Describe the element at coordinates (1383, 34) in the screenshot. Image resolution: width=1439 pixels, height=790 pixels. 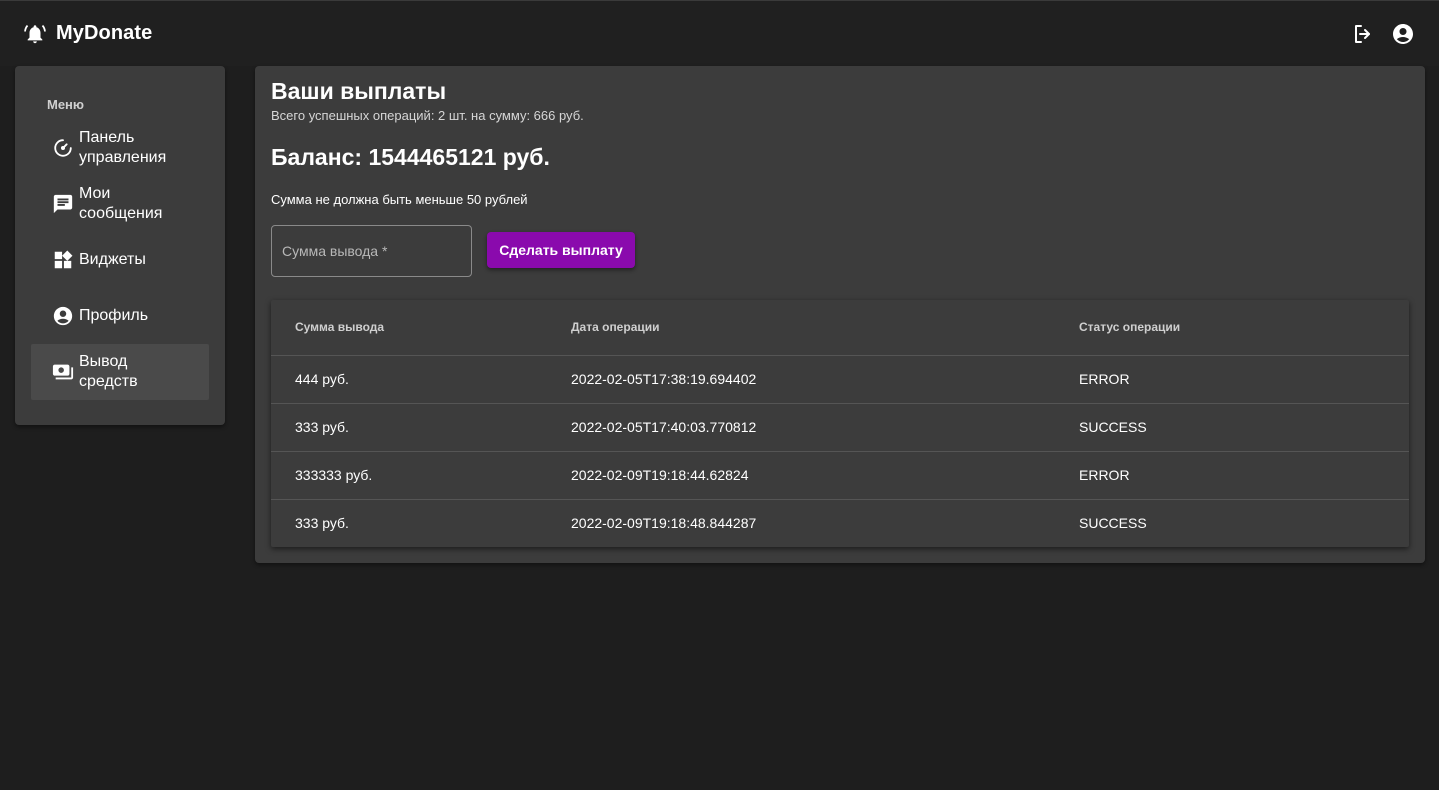
I see `appbar-actions` at that location.